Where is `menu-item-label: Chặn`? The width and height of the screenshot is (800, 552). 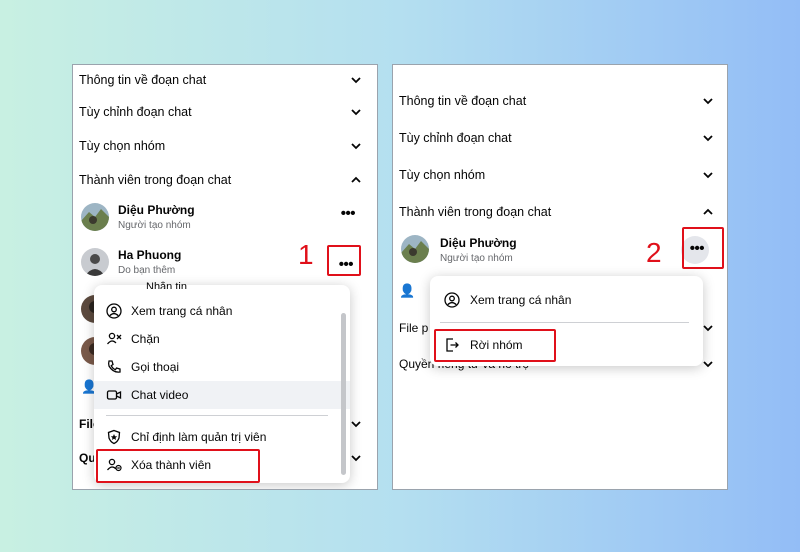 menu-item-label: Chặn is located at coordinates (145, 339).